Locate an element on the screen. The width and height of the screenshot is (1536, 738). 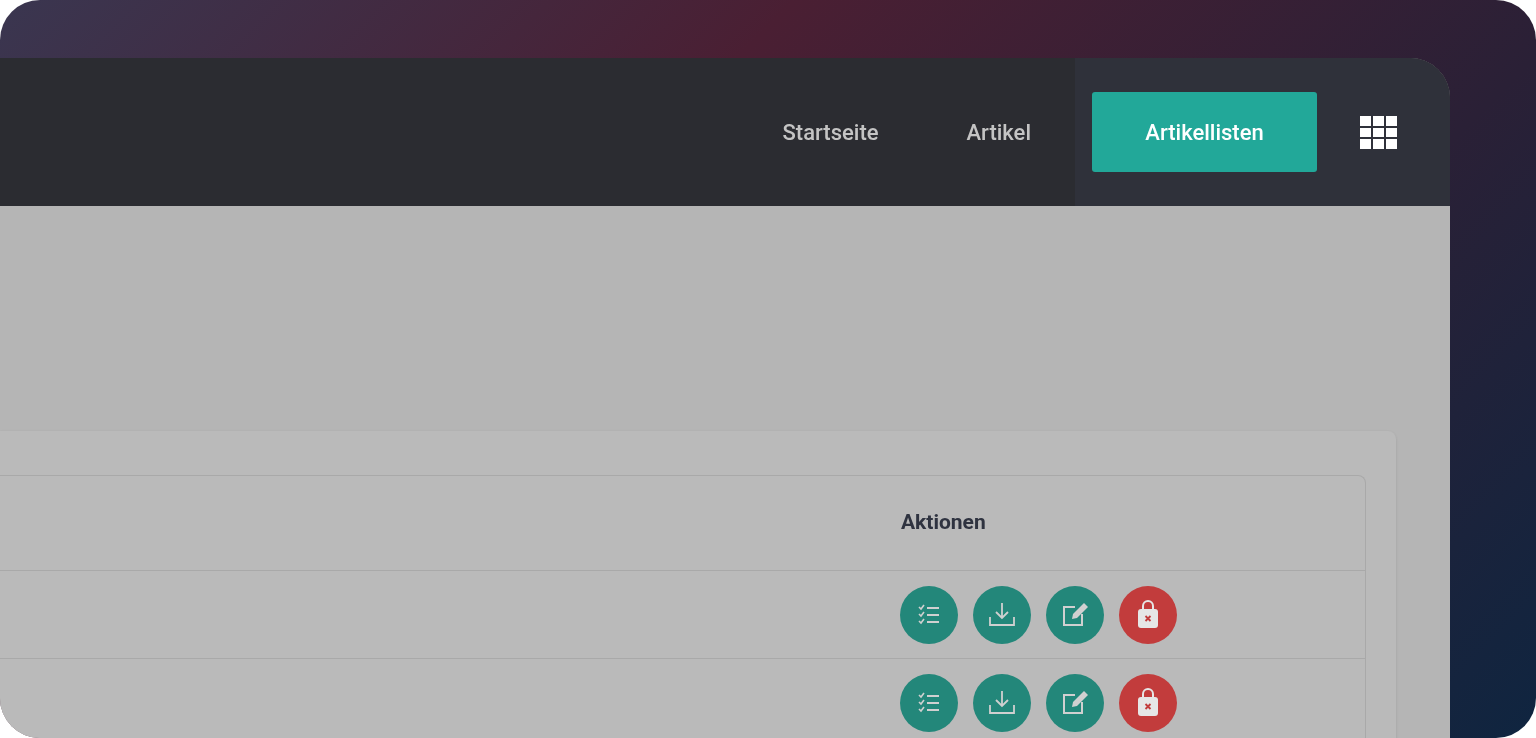
column-header: Aktionen is located at coordinates (943, 523).